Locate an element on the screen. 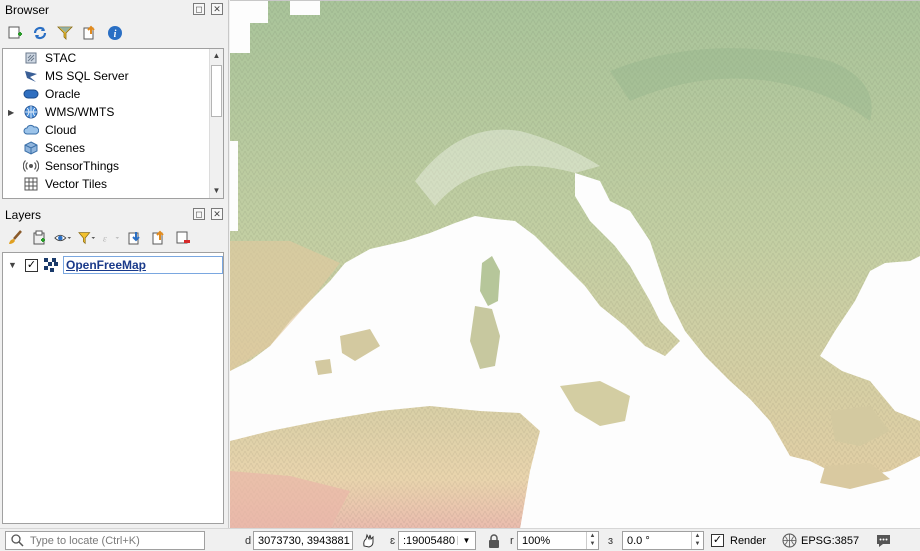 Image resolution: width=920 pixels, height=551 pixels. layers-tree: ▼ ✓ OpenFreeMap is located at coordinates (113, 388).